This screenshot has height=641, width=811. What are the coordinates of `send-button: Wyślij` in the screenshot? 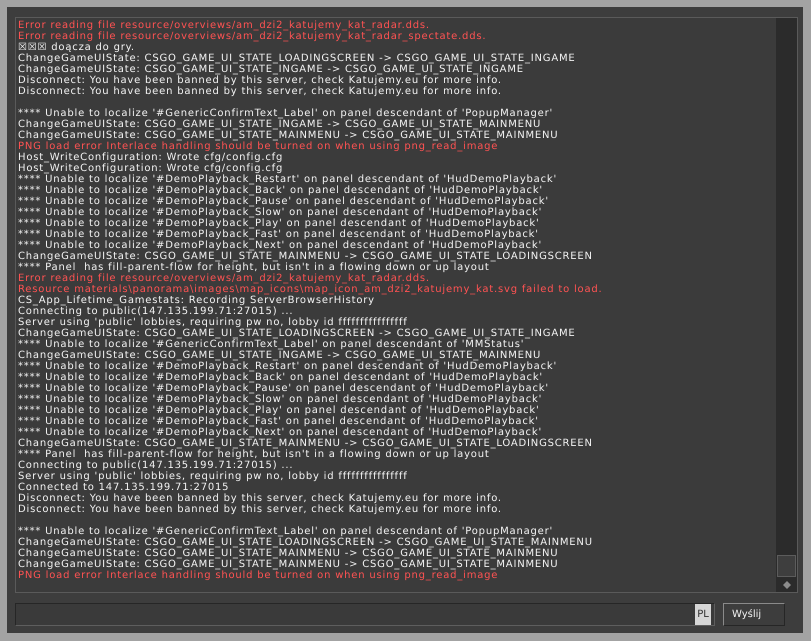 It's located at (754, 614).